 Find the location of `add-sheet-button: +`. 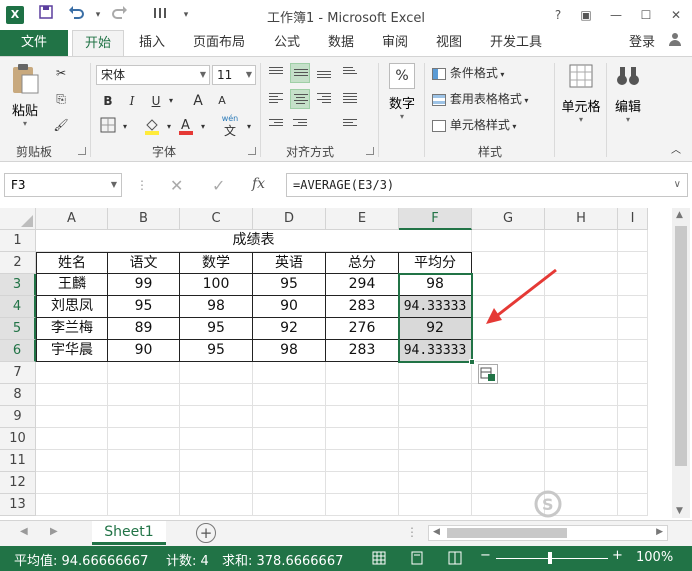

add-sheet-button: + is located at coordinates (206, 533).